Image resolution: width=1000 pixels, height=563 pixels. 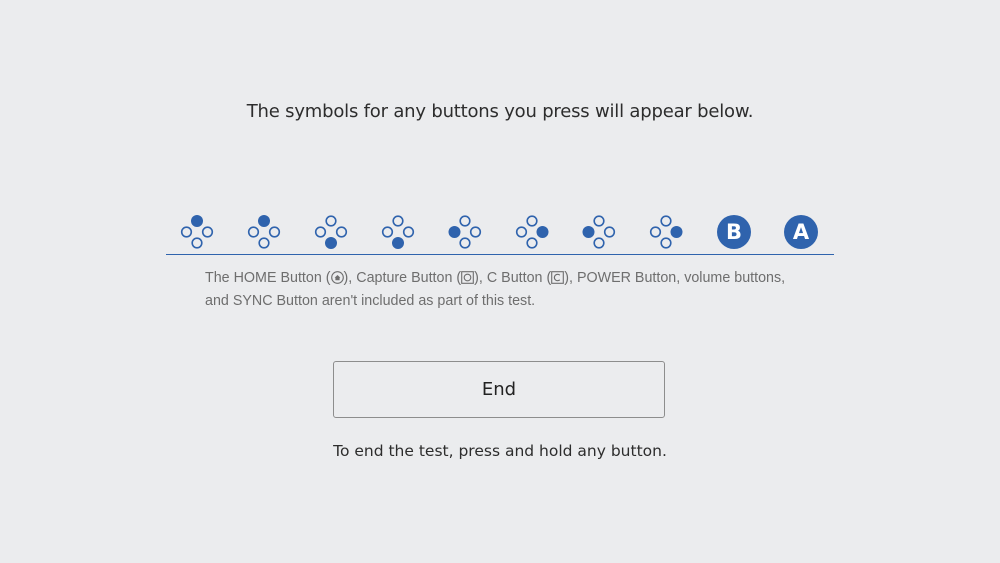 What do you see at coordinates (337, 280) in the screenshot?
I see `home-button-icon` at bounding box center [337, 280].